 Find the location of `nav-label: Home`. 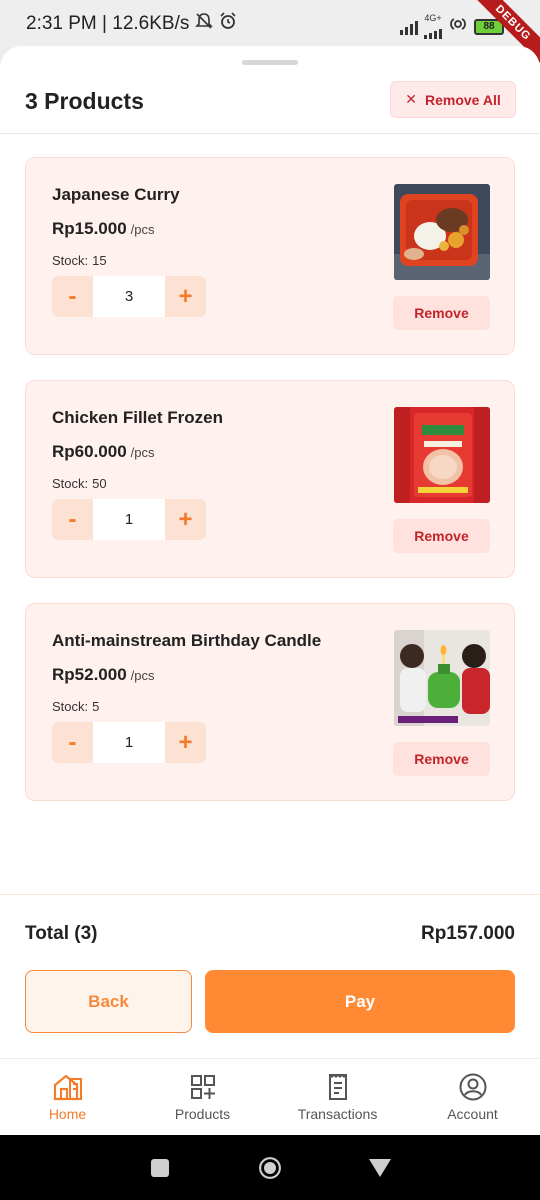

nav-label: Home is located at coordinates (67, 1114).